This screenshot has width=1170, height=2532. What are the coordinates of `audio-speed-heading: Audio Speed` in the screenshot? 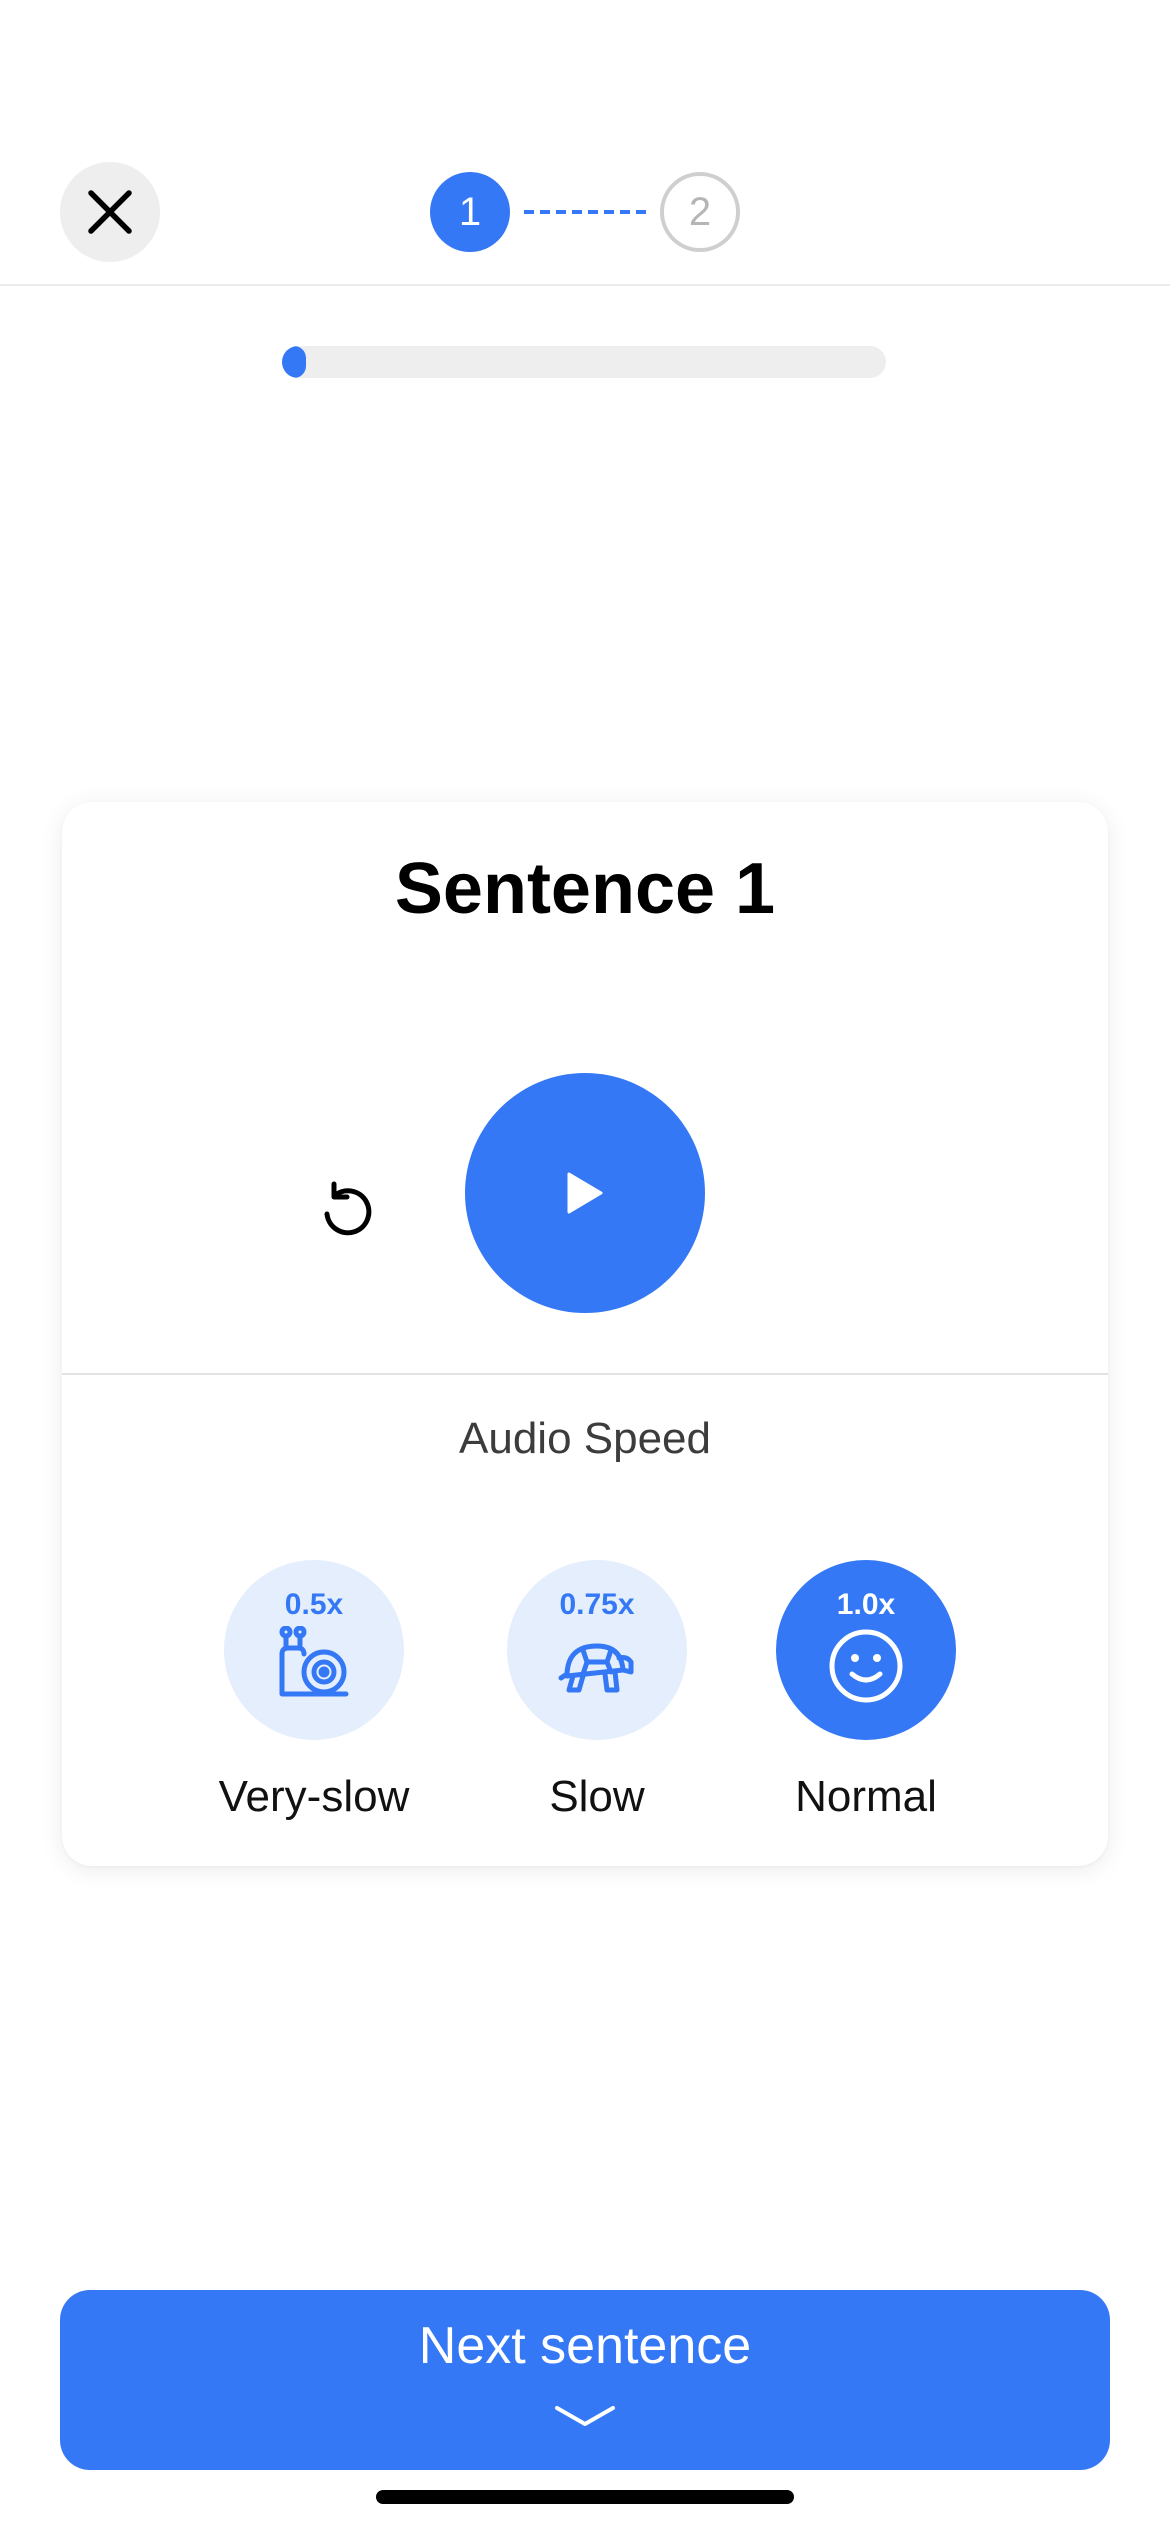 It's located at (585, 1438).